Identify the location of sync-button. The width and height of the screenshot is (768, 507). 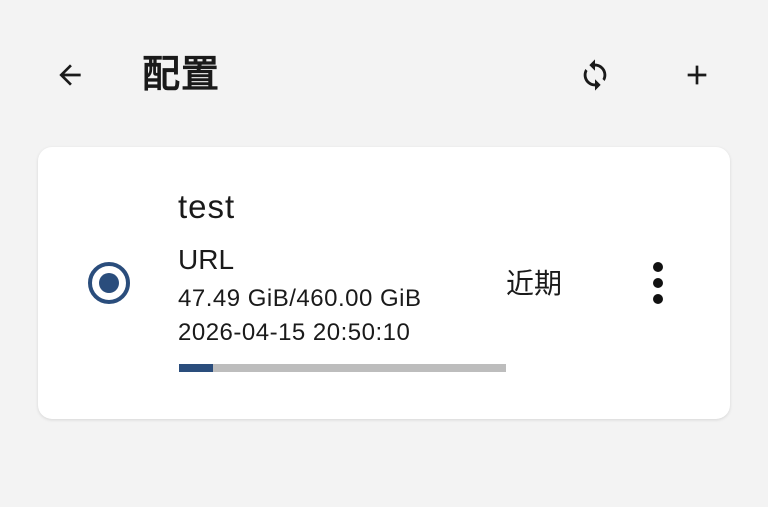
(595, 75).